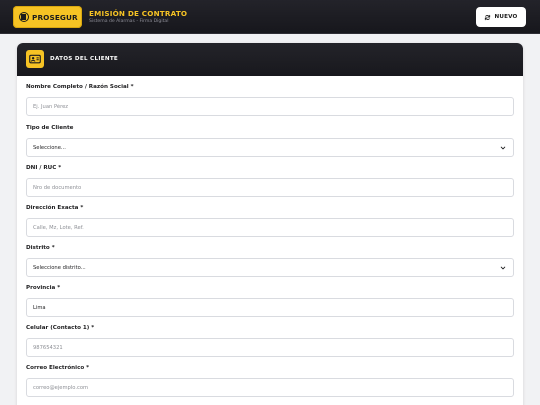 The image size is (540, 405). I want to click on contact-card-icon, so click(35, 59).